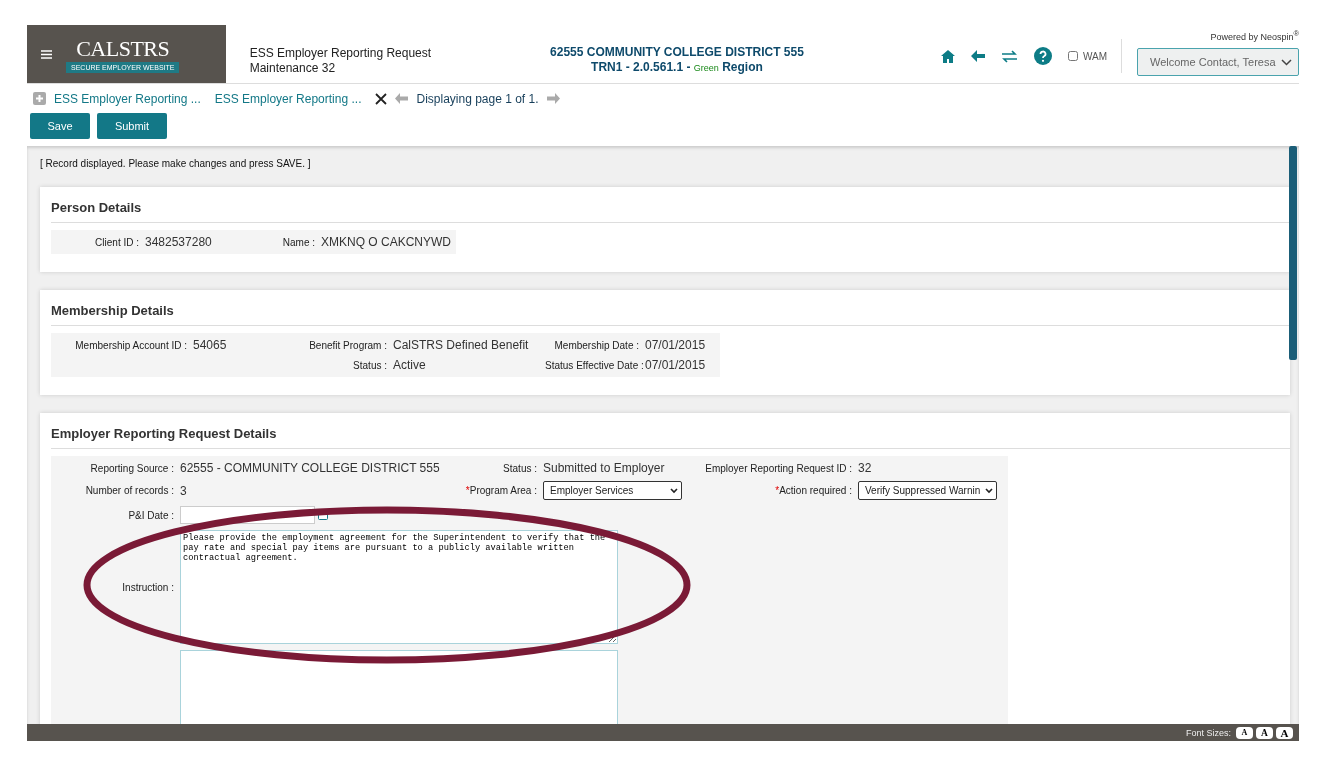 The height and width of the screenshot is (757, 1317). I want to click on organization-name: 62555 COMMUNITY COLLEGE DISTRICT 555, so click(677, 52).